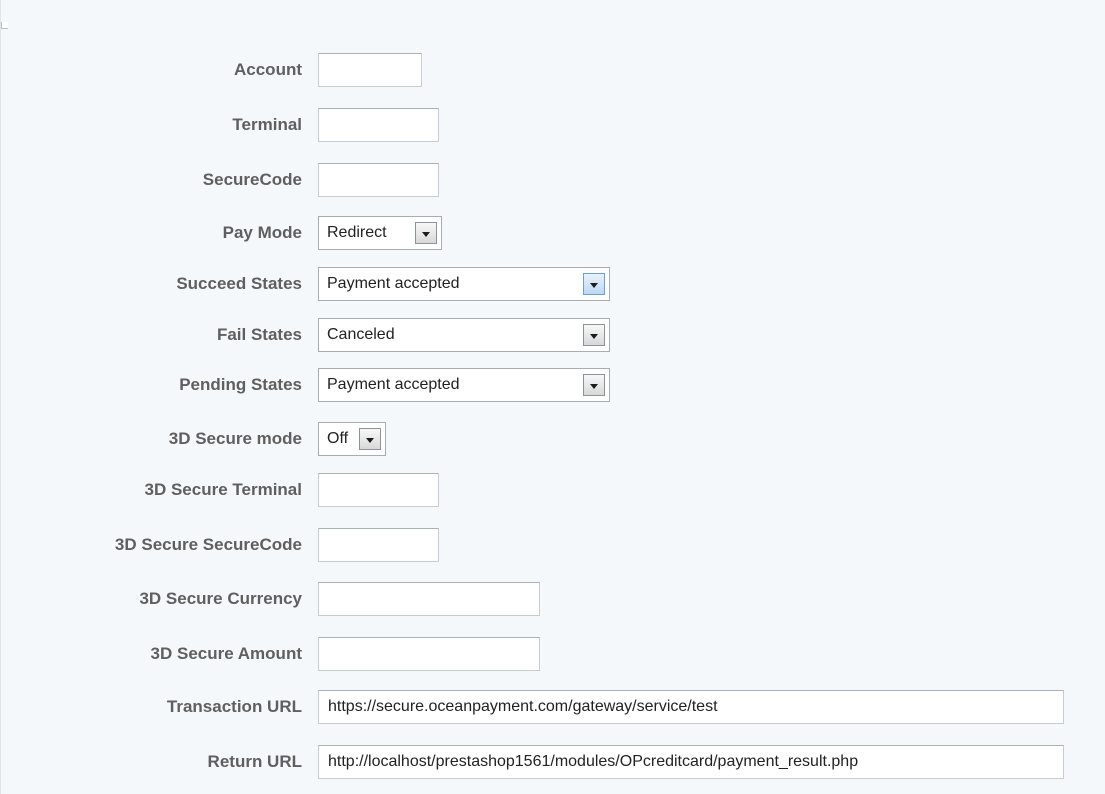  What do you see at coordinates (378, 545) in the screenshot?
I see `secure3d-securecode-input` at bounding box center [378, 545].